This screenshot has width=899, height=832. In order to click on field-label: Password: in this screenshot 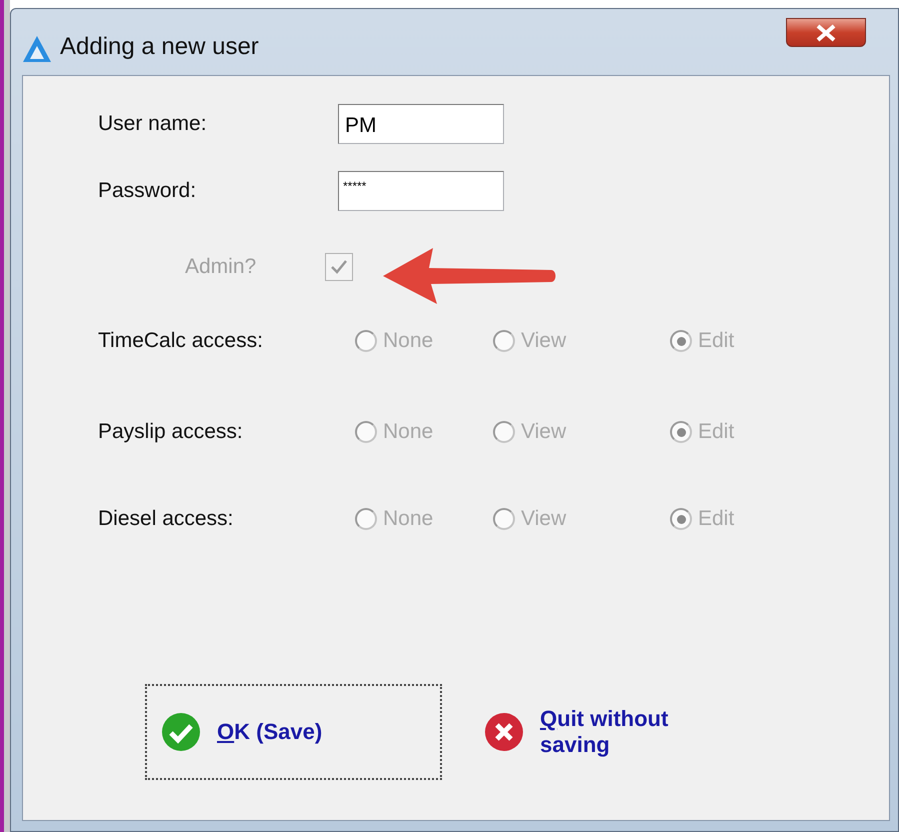, I will do `click(148, 191)`.